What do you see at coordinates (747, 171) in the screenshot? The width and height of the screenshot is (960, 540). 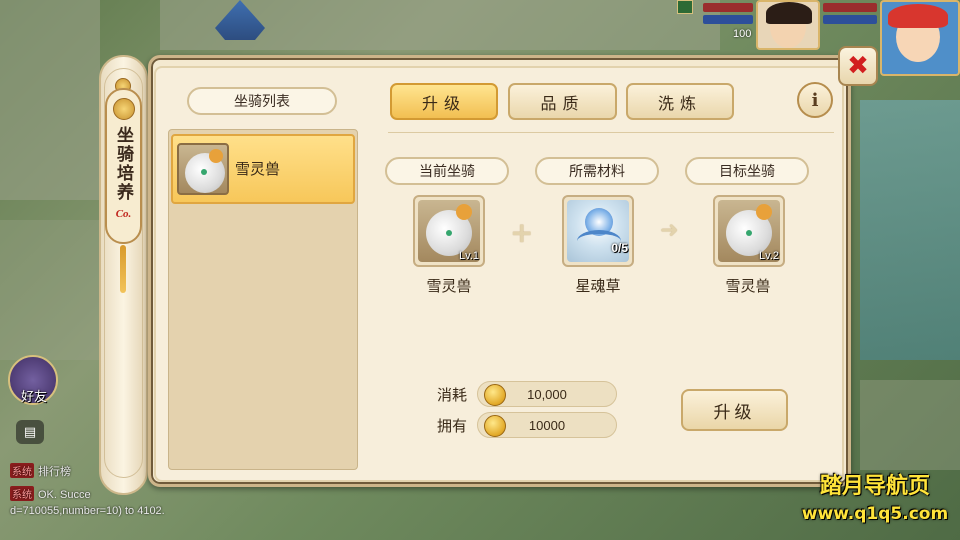 I see `target-mount-heading: 目标坐骑` at bounding box center [747, 171].